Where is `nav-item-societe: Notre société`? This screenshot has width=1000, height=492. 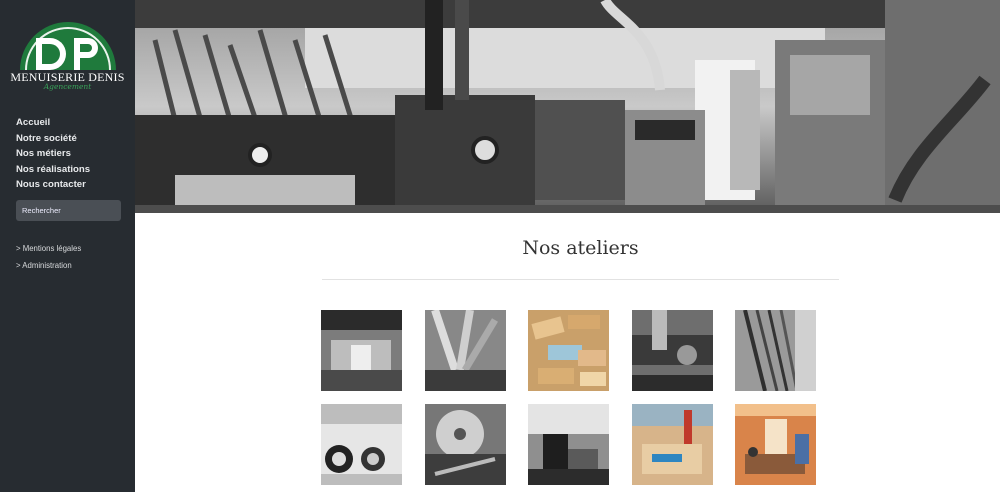
nav-item-societe: Notre société is located at coordinates (53, 136).